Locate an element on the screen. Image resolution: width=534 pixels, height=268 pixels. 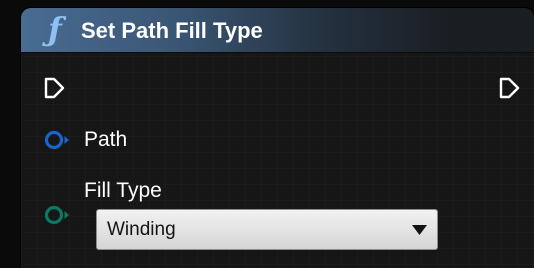
exec-out-pin-icon is located at coordinates (509, 88).